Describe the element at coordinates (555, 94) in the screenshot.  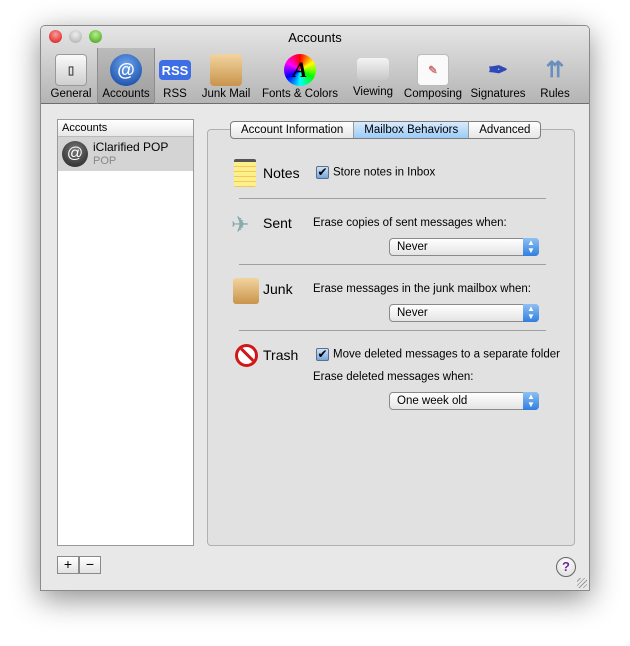
I see `toolbar-label: Rules` at that location.